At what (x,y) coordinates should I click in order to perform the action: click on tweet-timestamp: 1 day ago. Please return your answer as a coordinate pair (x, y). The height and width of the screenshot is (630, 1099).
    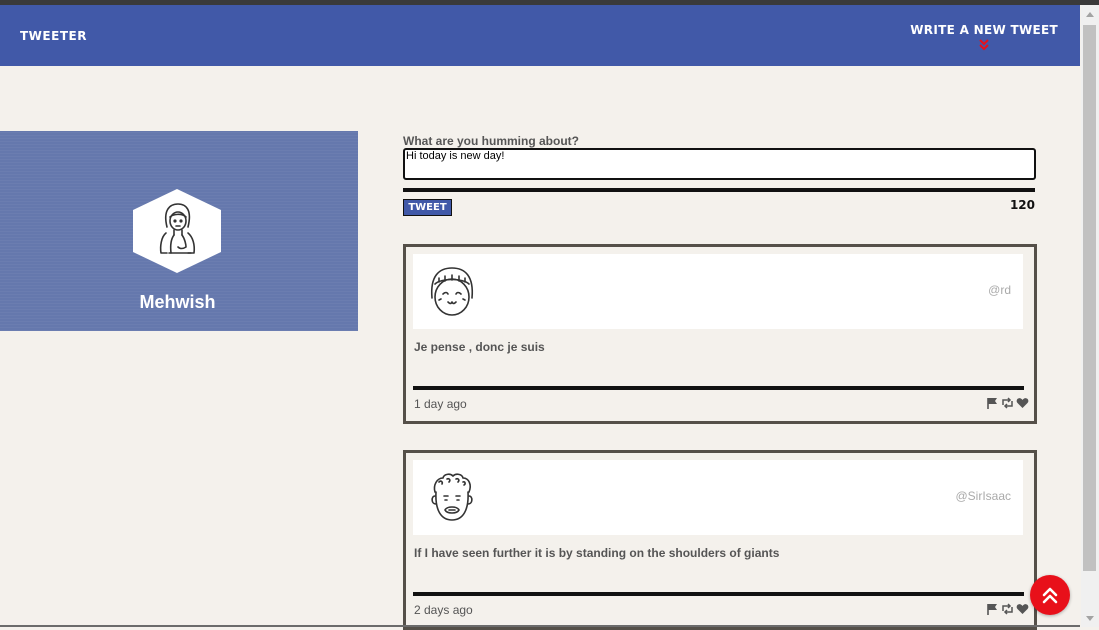
    Looking at the image, I should click on (440, 404).